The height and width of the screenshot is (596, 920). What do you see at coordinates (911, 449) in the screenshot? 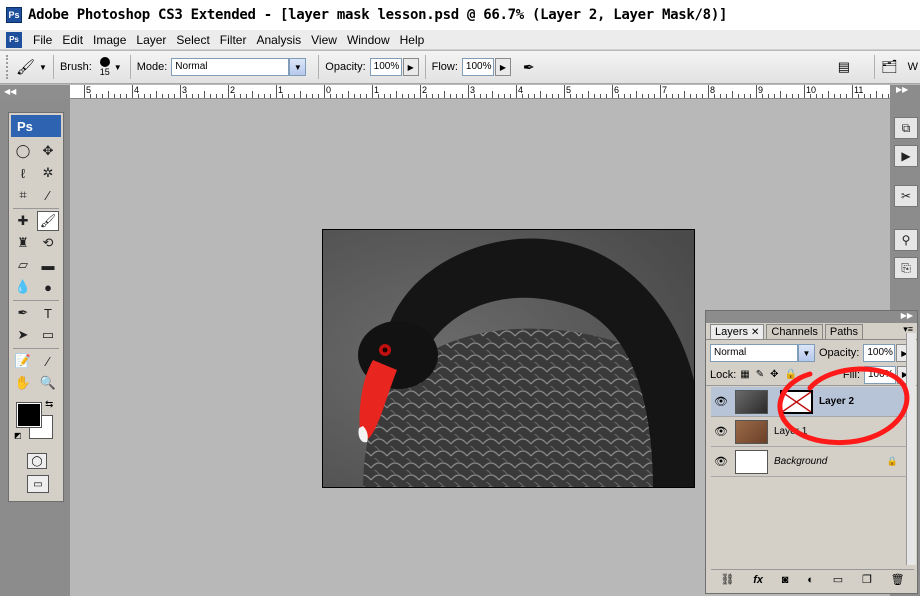
I see `layers-scrollbar` at bounding box center [911, 449].